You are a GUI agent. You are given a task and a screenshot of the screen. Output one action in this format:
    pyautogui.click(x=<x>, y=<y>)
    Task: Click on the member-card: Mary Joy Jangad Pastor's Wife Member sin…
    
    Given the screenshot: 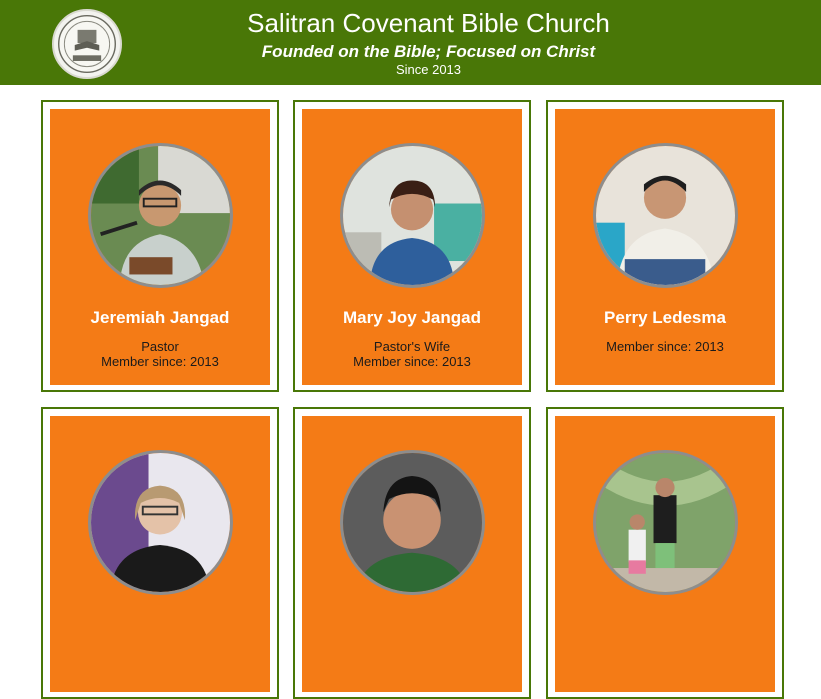 What is the action you would take?
    pyautogui.click(x=412, y=246)
    